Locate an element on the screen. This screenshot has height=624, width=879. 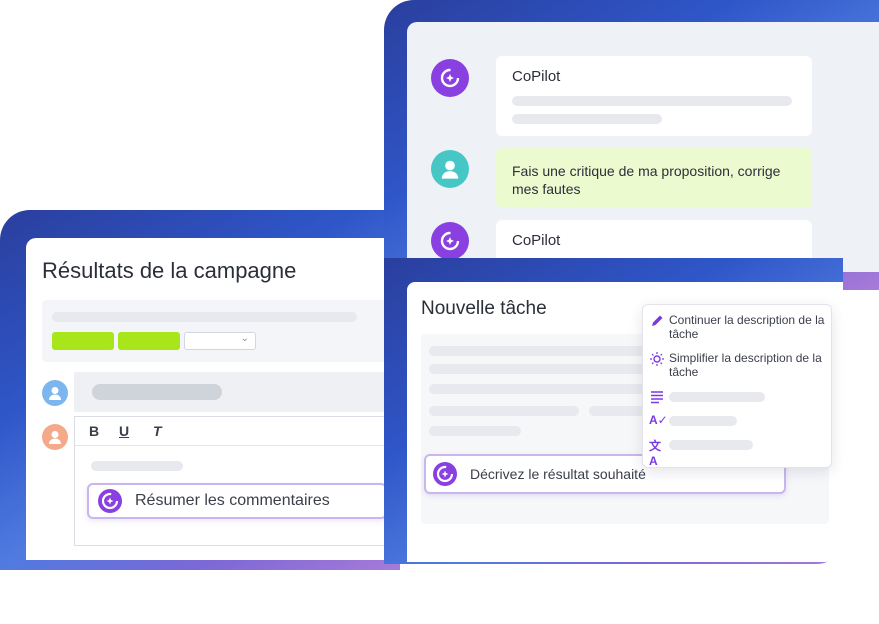
italic-button: T is located at coordinates (157, 431).